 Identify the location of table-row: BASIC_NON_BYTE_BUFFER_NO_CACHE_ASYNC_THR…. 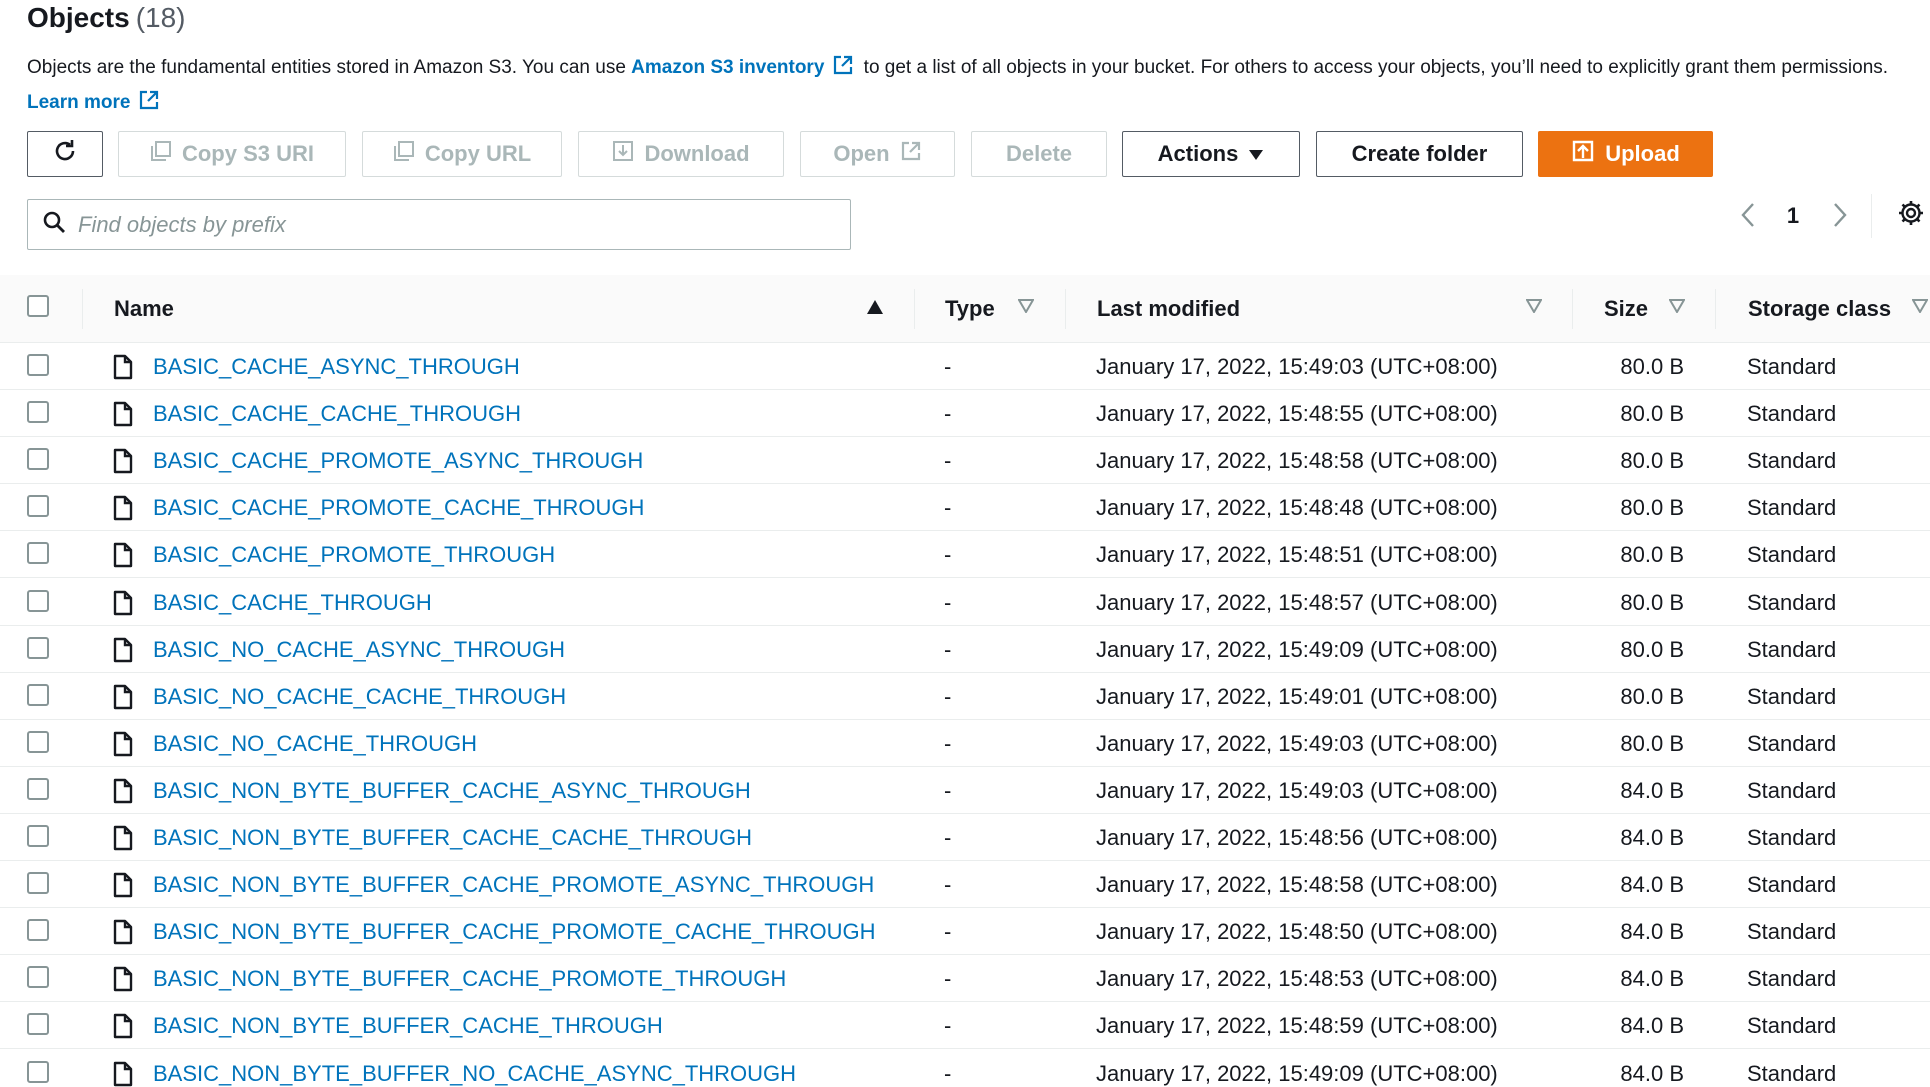
(965, 1068).